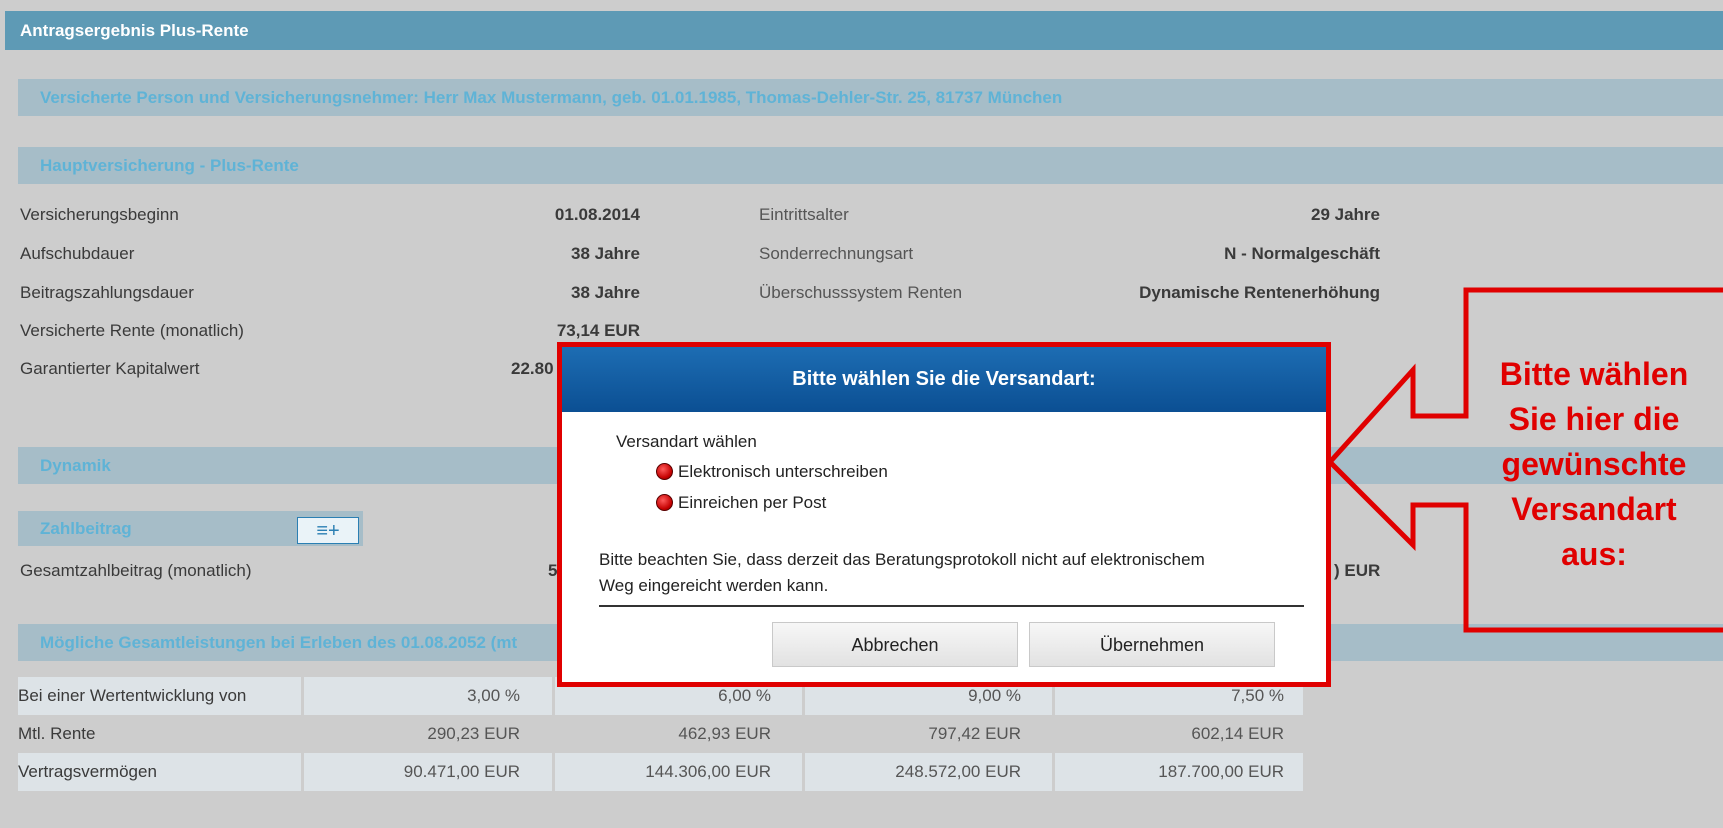  What do you see at coordinates (132, 330) in the screenshot?
I see `label-versicherte-rente: Versicherte Rente (monatlich)` at bounding box center [132, 330].